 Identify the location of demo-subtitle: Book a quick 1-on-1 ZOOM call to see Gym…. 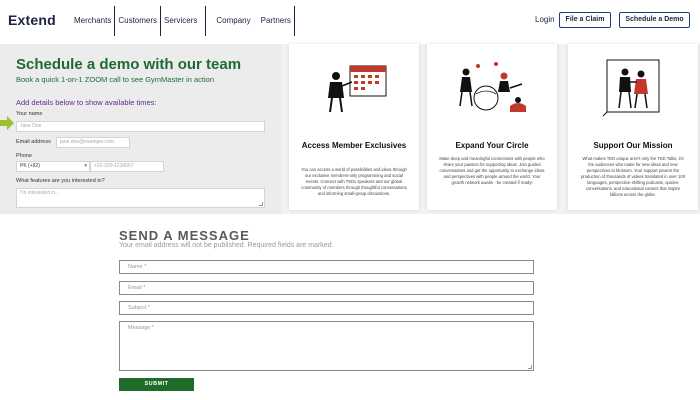
(115, 79).